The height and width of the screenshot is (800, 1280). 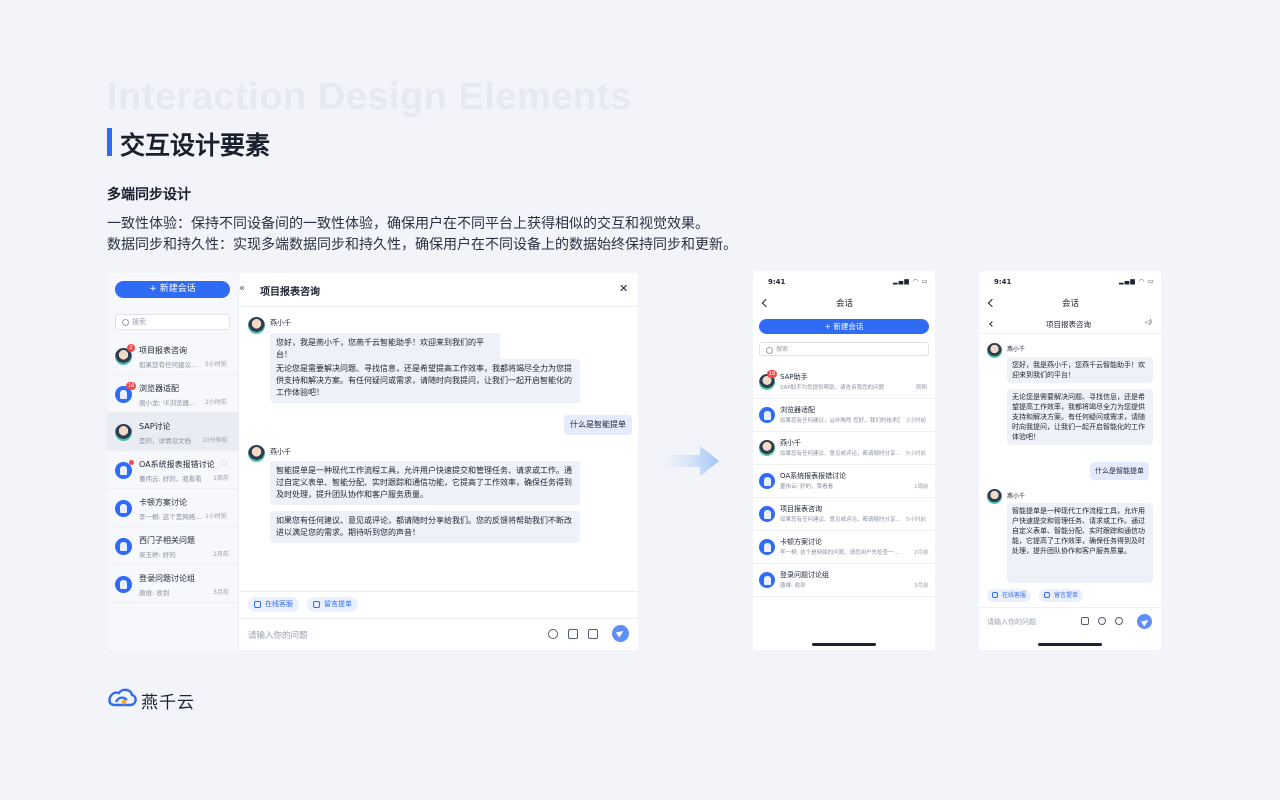 I want to click on conversation-item: OA系统报表报错讨论 董伟云: 好的，我看看 1周前, so click(x=844, y=481).